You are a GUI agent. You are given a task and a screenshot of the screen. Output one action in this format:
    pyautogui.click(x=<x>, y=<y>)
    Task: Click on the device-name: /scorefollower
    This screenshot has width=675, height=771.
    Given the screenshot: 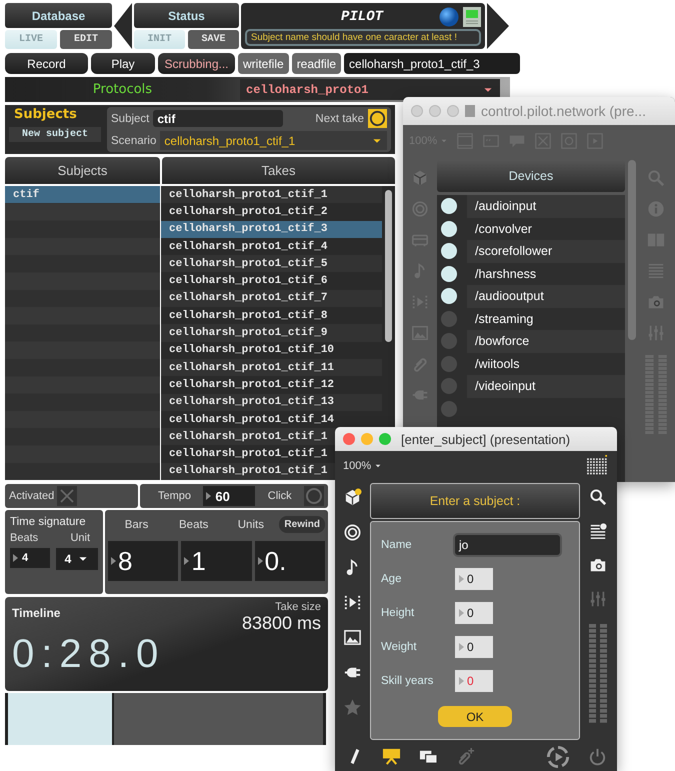 What is the action you would take?
    pyautogui.click(x=546, y=251)
    